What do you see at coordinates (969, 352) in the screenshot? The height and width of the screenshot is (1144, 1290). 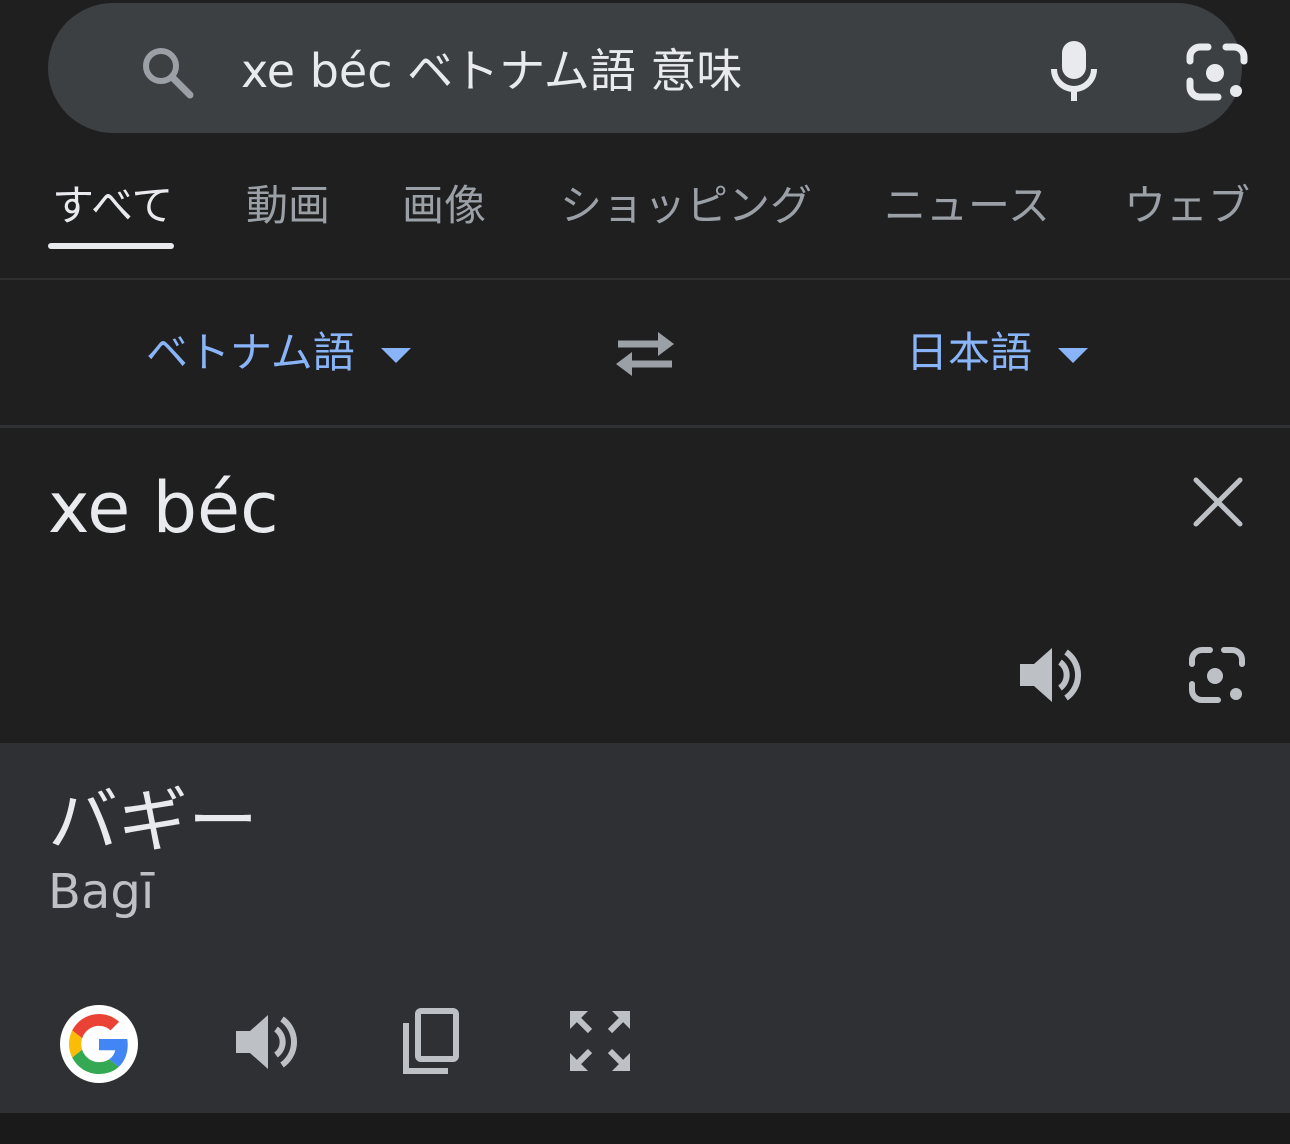 I see `target-language-label: 日本語` at bounding box center [969, 352].